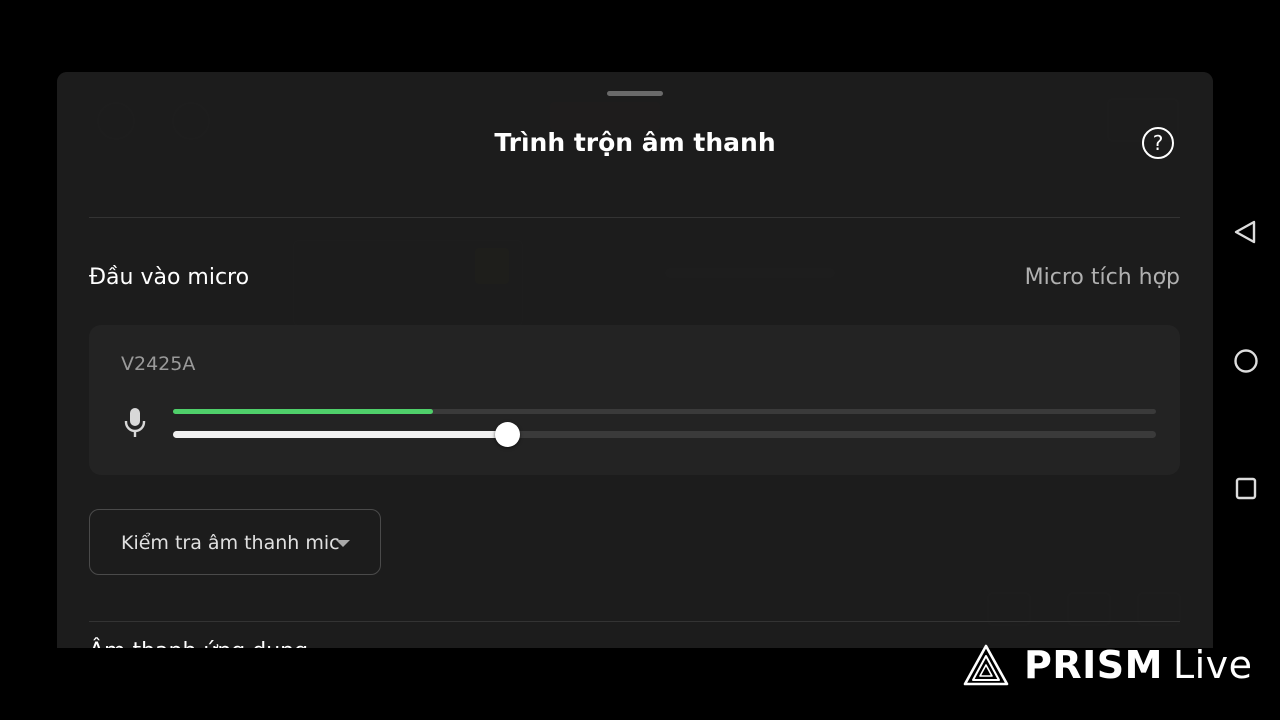 The image size is (1280, 720). I want to click on mic-input-label: Đầu vào micro, so click(169, 277).